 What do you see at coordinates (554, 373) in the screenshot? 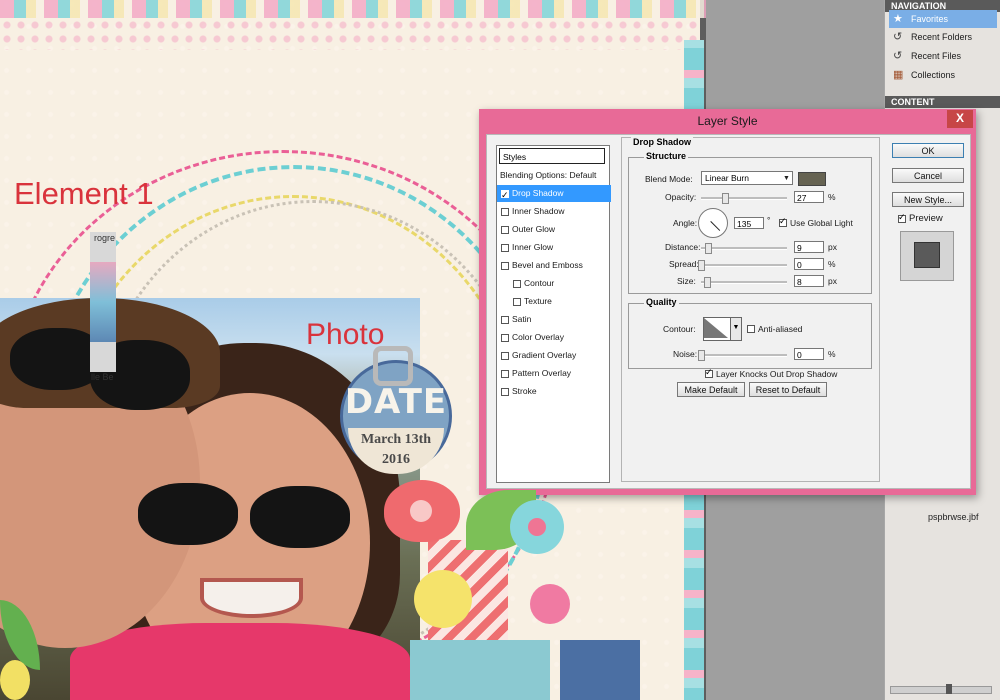
I see `style-pattern-overlay: Pattern Overlay` at bounding box center [554, 373].